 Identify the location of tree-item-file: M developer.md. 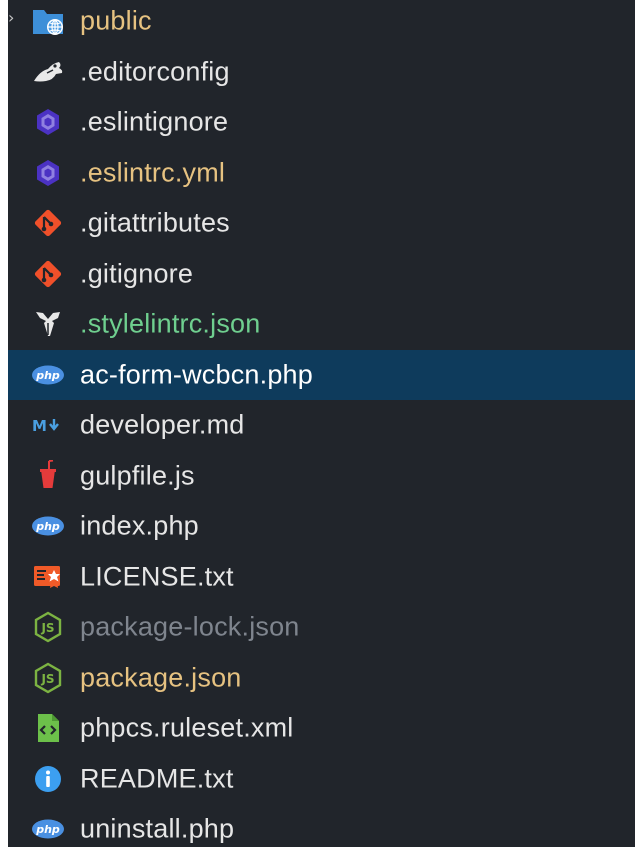
(321, 425).